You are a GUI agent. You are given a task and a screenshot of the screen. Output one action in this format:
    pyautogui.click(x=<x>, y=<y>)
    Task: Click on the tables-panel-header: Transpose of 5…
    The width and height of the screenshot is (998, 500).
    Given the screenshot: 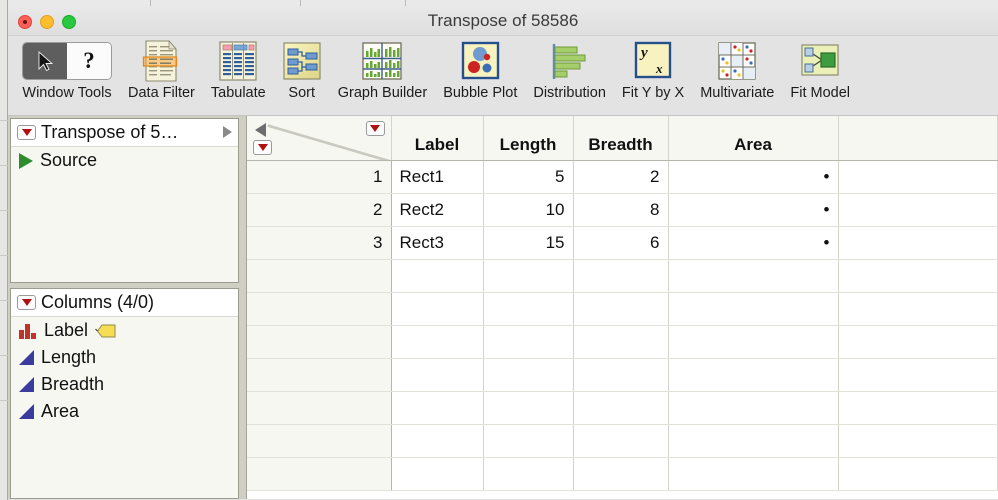 What is the action you would take?
    pyautogui.click(x=124, y=133)
    